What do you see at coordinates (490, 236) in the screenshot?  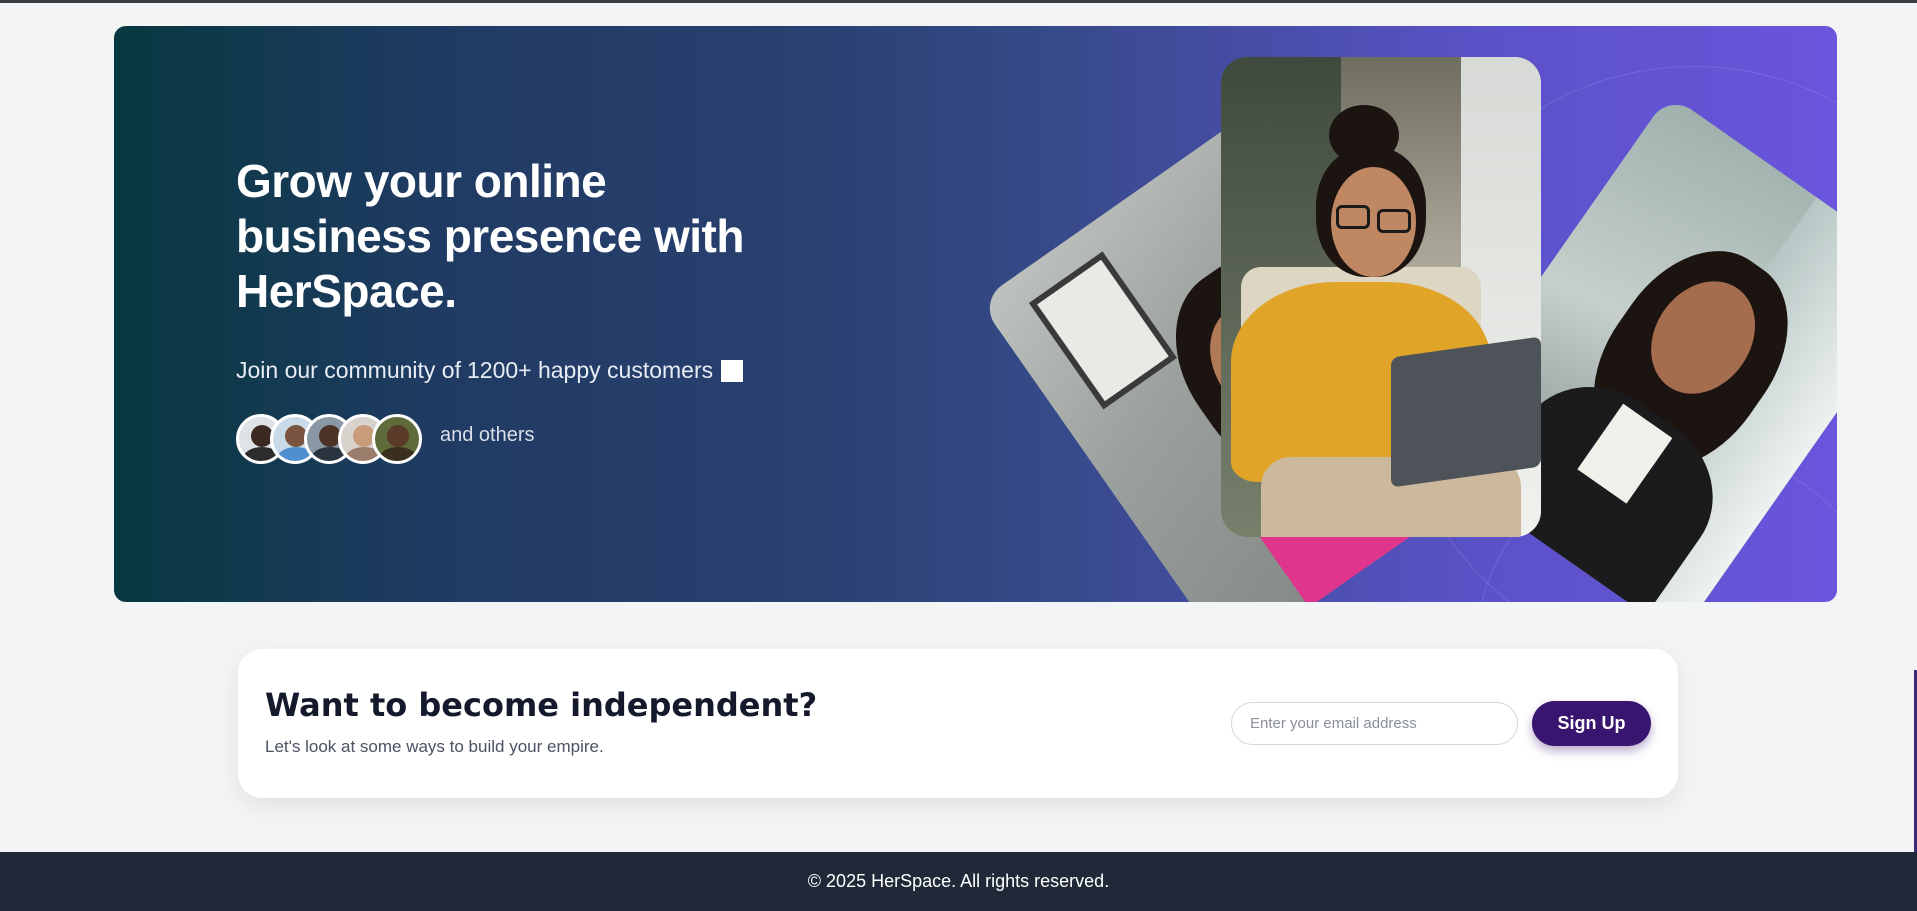 I see `hero-title-line: business presence with` at bounding box center [490, 236].